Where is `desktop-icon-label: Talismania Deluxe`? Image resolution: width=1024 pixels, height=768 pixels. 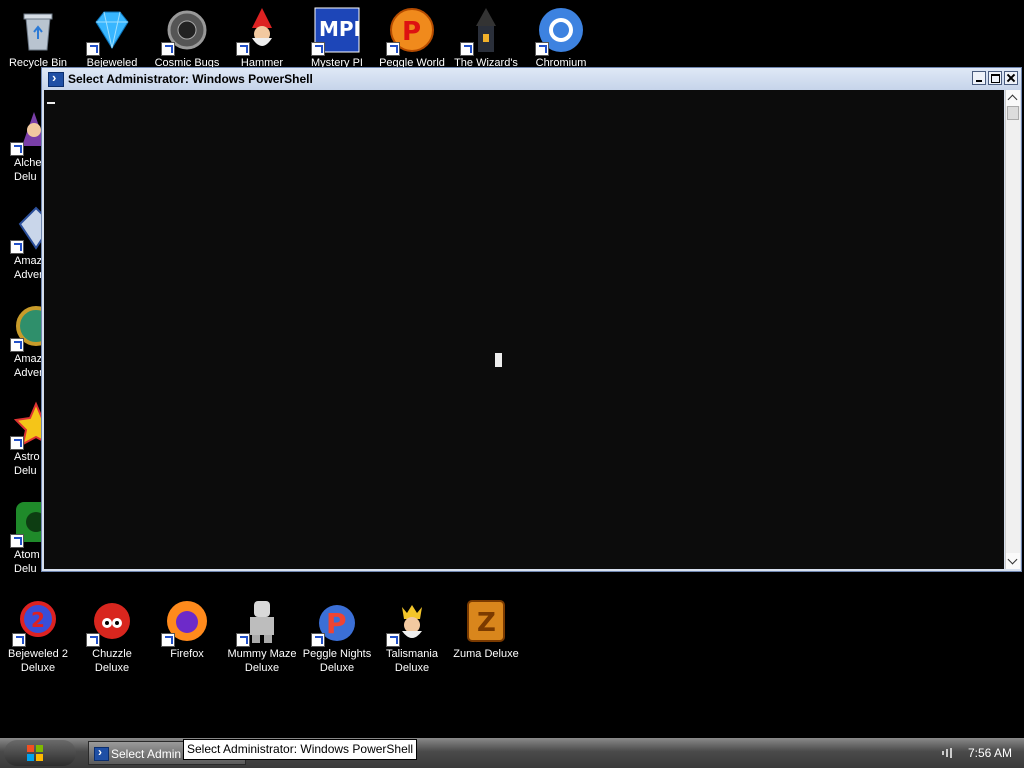
desktop-icon-label: Talismania Deluxe is located at coordinates (412, 661).